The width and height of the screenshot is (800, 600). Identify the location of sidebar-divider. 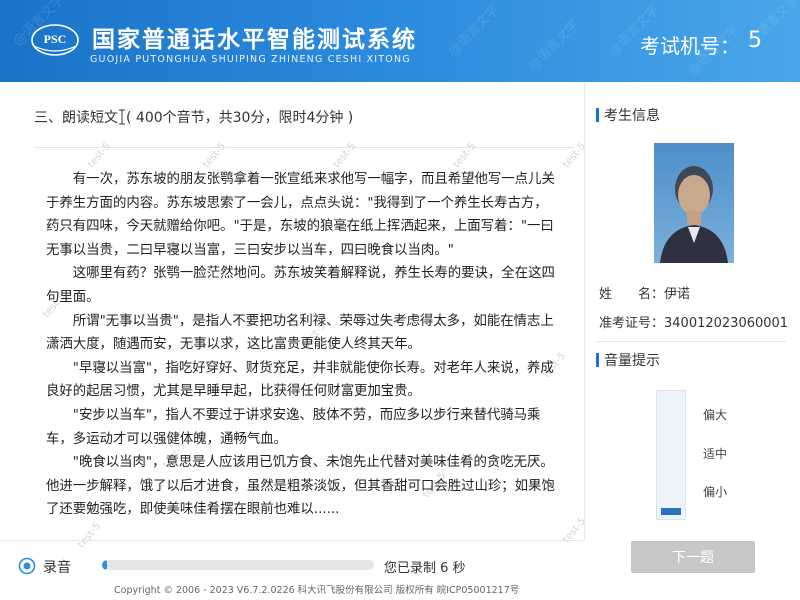
(691, 341).